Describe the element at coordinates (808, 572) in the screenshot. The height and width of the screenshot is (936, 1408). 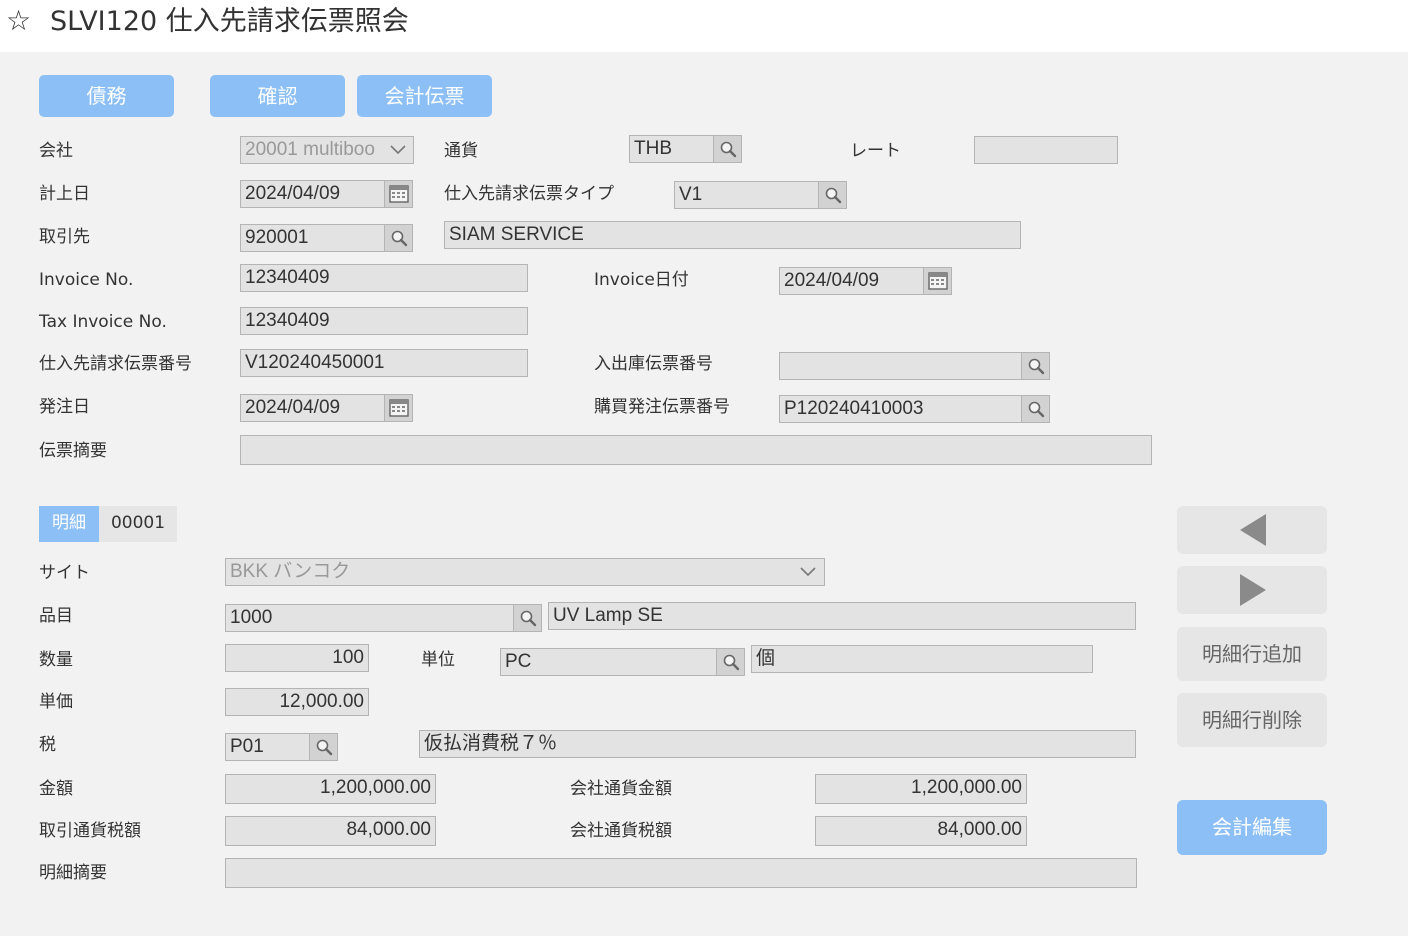
I see `site-chevron-down-icon` at that location.